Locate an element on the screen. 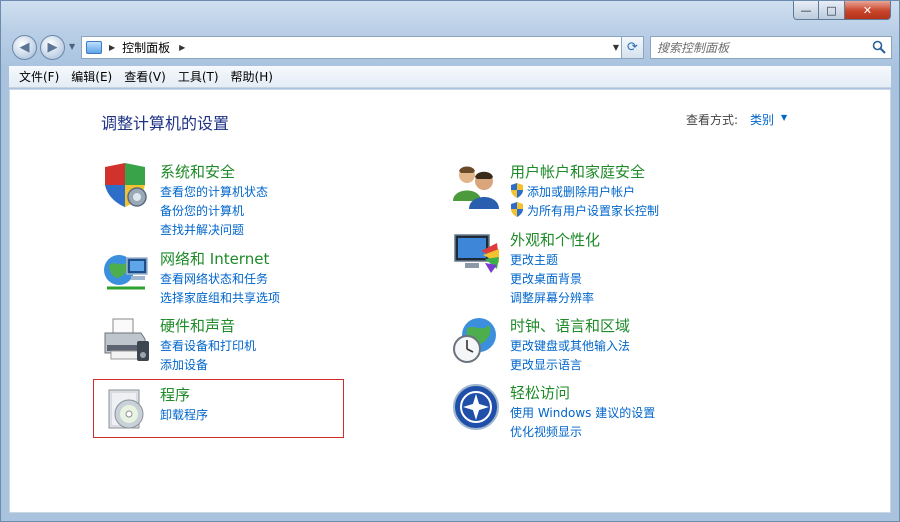 The height and width of the screenshot is (522, 900). link-backup-computer: 备份您的计算机 is located at coordinates (202, 210).